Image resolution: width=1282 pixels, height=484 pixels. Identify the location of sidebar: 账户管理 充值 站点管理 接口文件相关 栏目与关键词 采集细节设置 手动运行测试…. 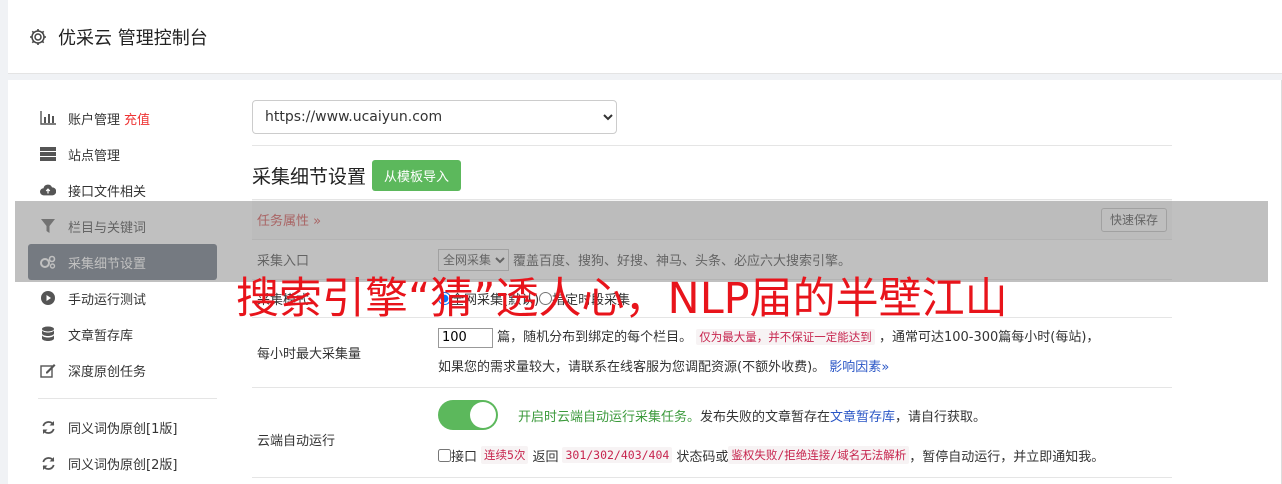
(122, 290).